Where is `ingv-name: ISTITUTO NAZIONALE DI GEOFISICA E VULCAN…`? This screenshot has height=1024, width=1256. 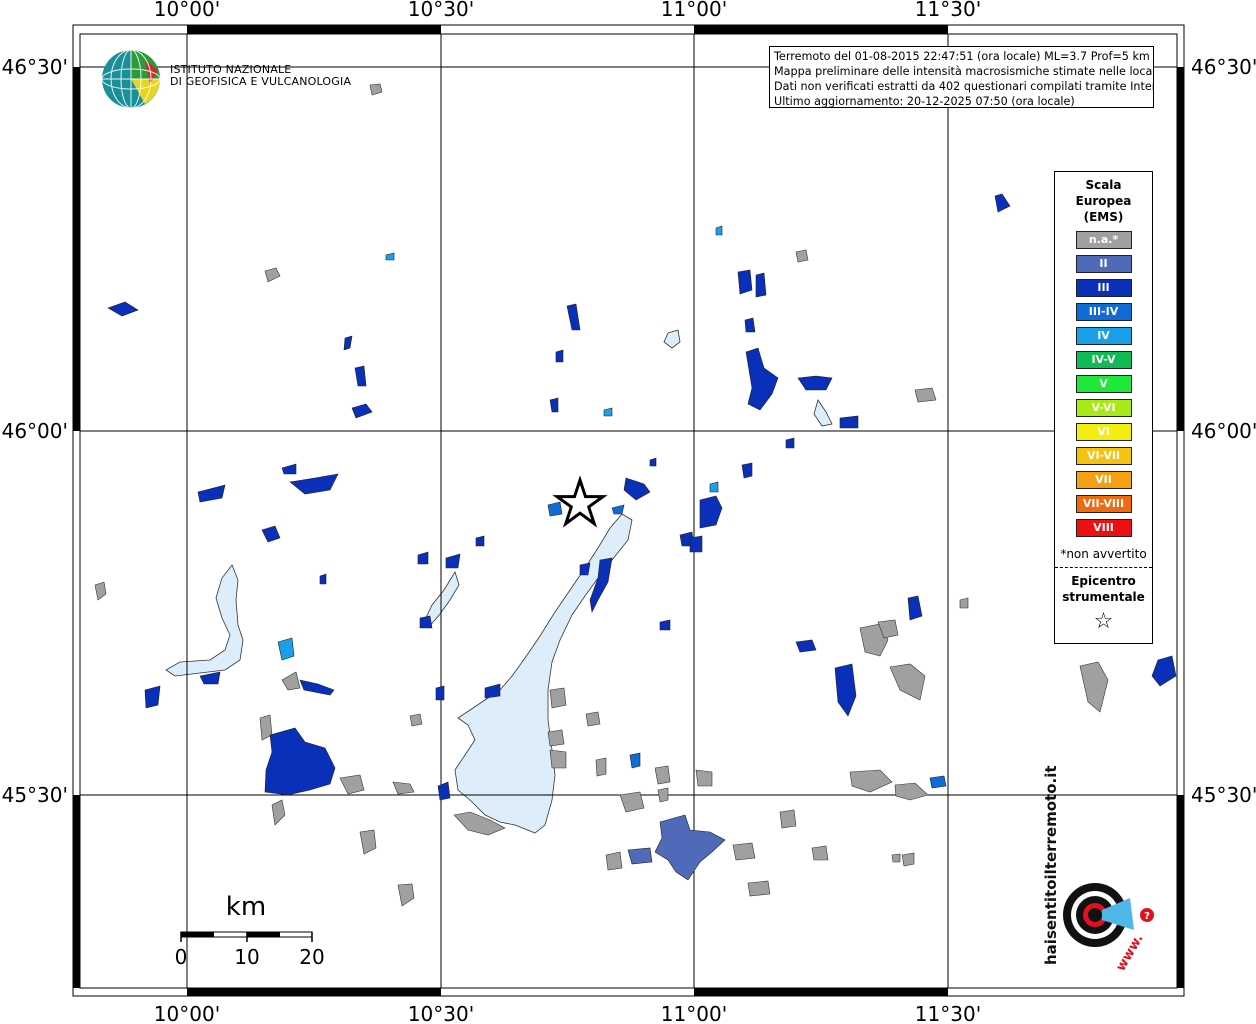 ingv-name: ISTITUTO NAZIONALE DI GEOFISICA E VULCAN… is located at coordinates (260, 76).